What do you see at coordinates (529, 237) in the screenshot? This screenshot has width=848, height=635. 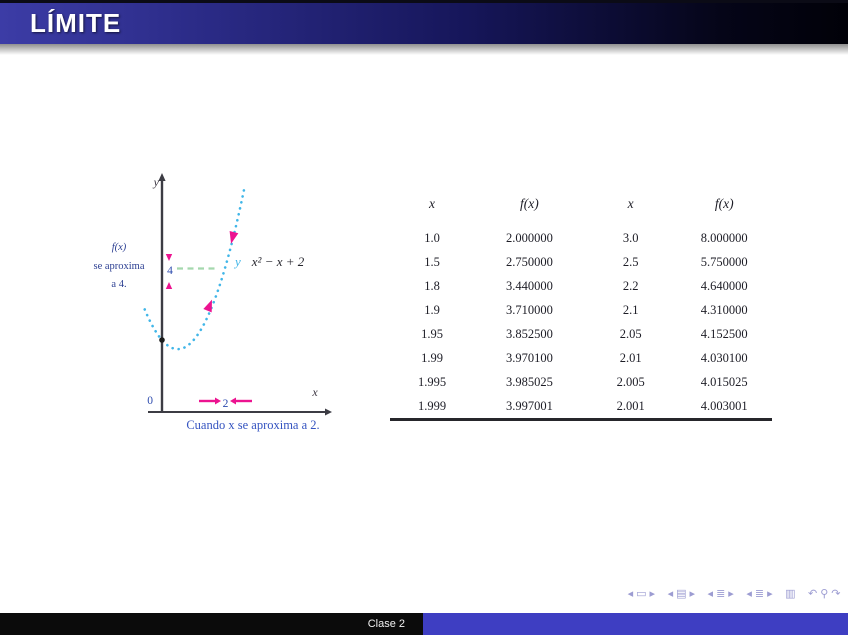 I see `table-cell: 2.000000` at bounding box center [529, 237].